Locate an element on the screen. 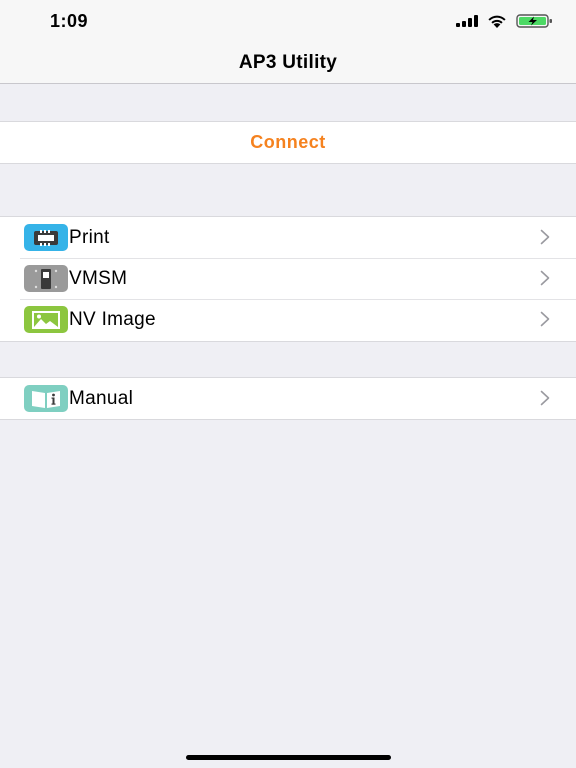 The height and width of the screenshot is (768, 576). connect-section: Connect is located at coordinates (288, 142).